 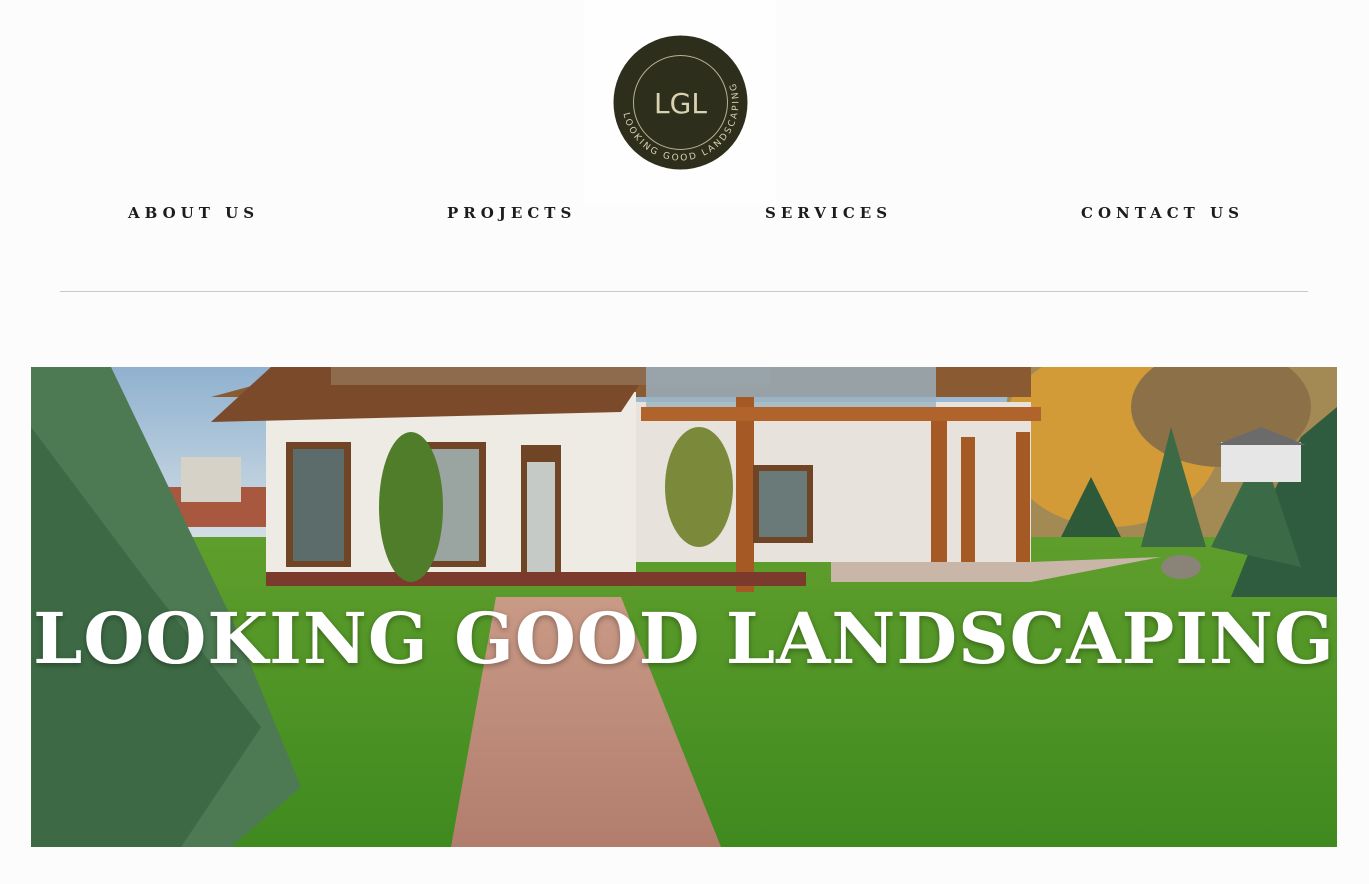 I want to click on nav-services: SERVICES, so click(x=828, y=213).